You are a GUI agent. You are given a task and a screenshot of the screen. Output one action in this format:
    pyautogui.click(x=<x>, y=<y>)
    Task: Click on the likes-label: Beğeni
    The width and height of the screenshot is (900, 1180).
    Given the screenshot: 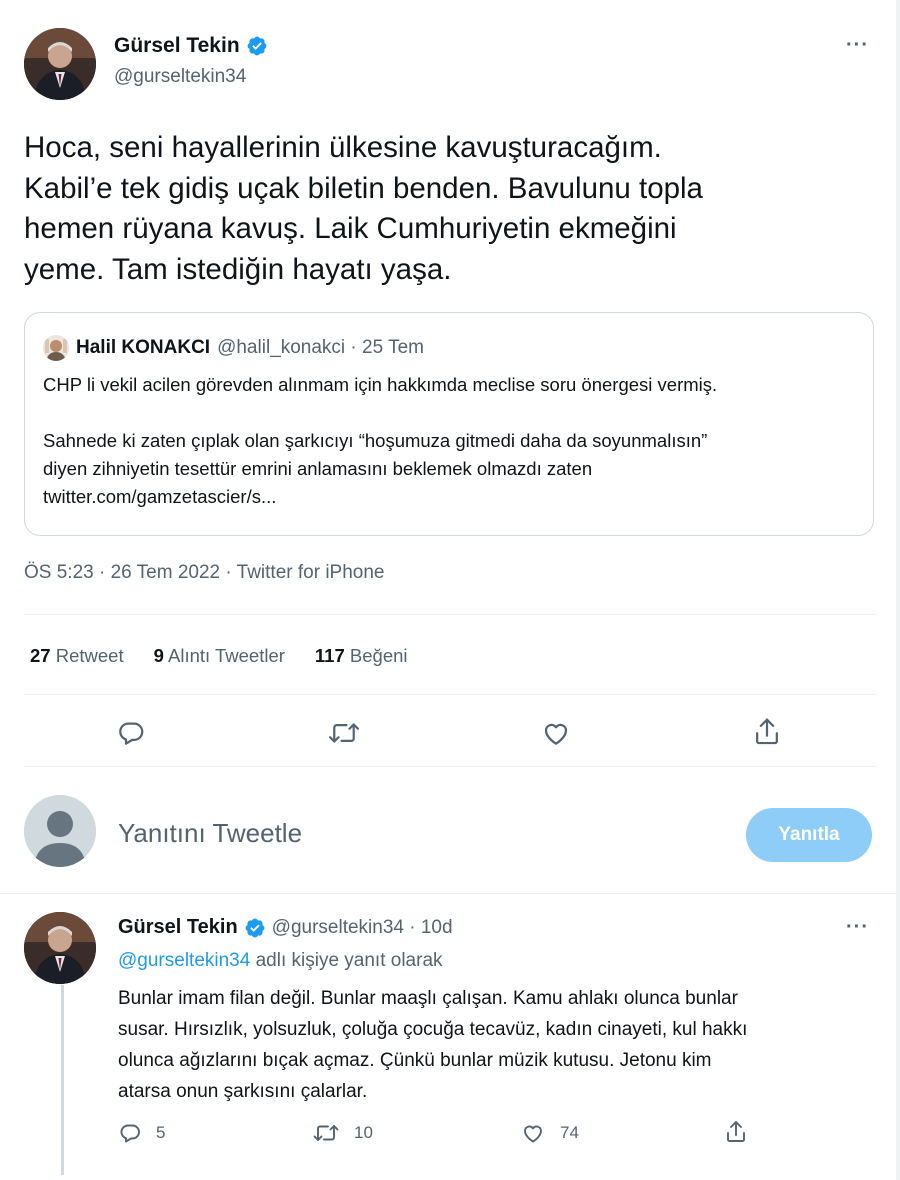 What is the action you would take?
    pyautogui.click(x=378, y=655)
    